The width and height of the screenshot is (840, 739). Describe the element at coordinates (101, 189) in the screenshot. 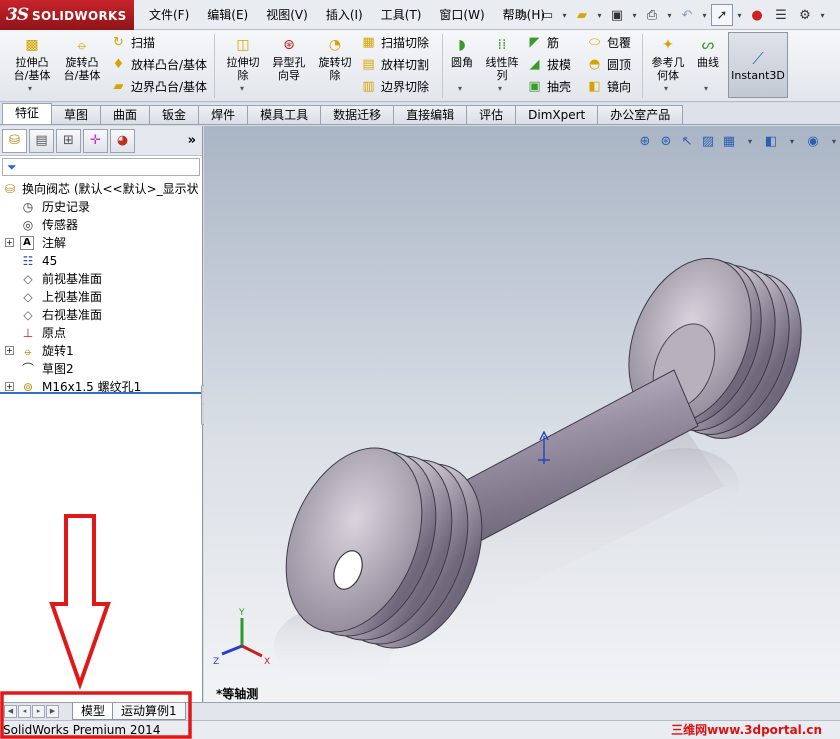

I see `tree-root: ⛁ 换向阀芯 (默认<<默认>_显示状` at that location.